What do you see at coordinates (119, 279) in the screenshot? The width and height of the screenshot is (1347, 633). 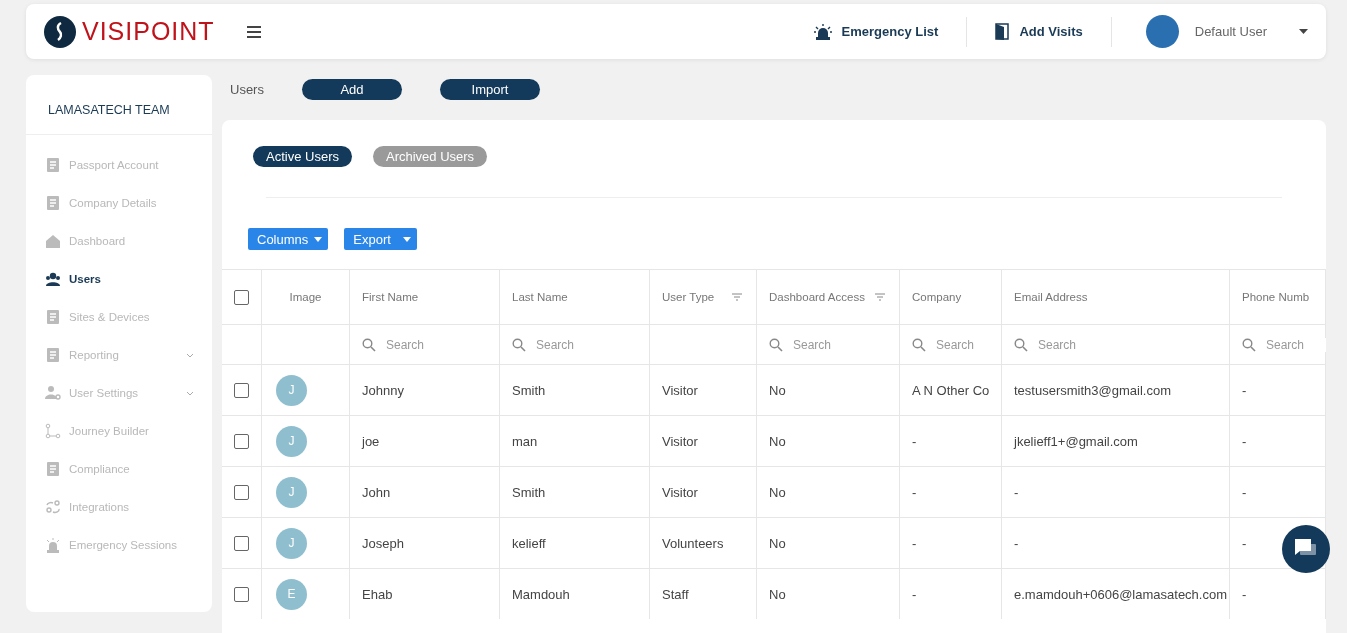 I see `sidebar-item: Users` at bounding box center [119, 279].